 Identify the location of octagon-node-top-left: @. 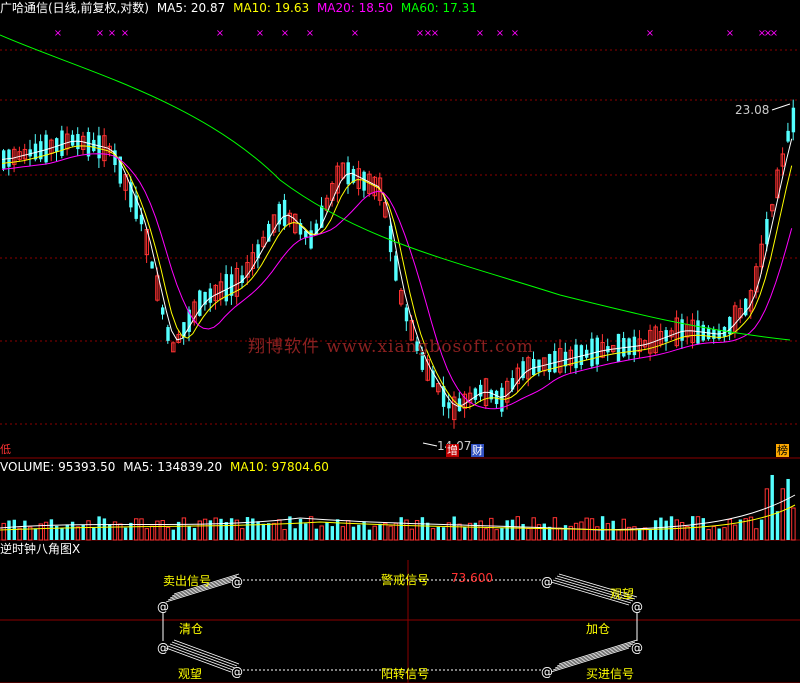
(237, 582).